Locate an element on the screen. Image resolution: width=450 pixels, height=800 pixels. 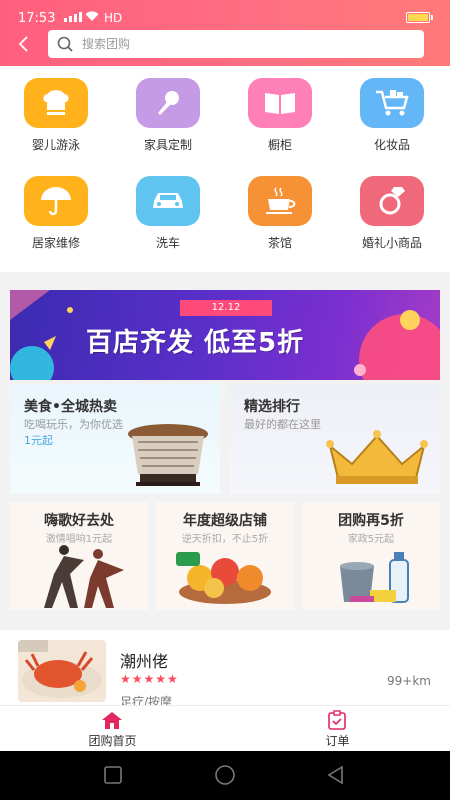
cleaning-supplies-image is located at coordinates (374, 577).